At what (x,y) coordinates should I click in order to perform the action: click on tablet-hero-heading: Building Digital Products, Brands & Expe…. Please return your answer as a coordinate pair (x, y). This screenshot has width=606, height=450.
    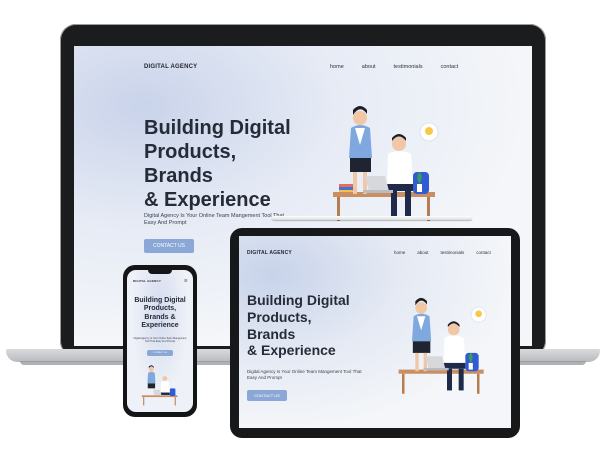
    Looking at the image, I should click on (312, 325).